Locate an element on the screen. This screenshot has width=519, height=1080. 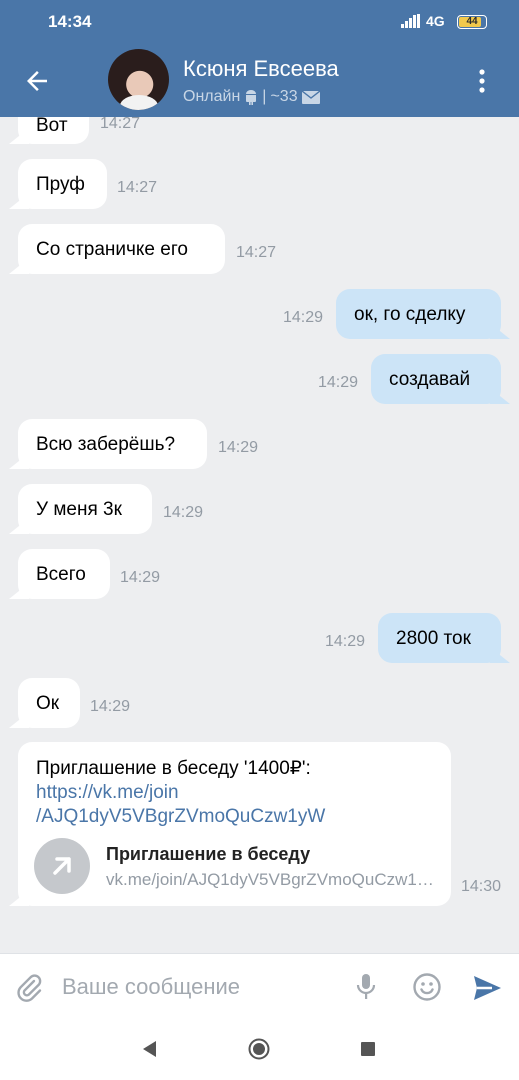
message-text: Ок is located at coordinates (48, 703).